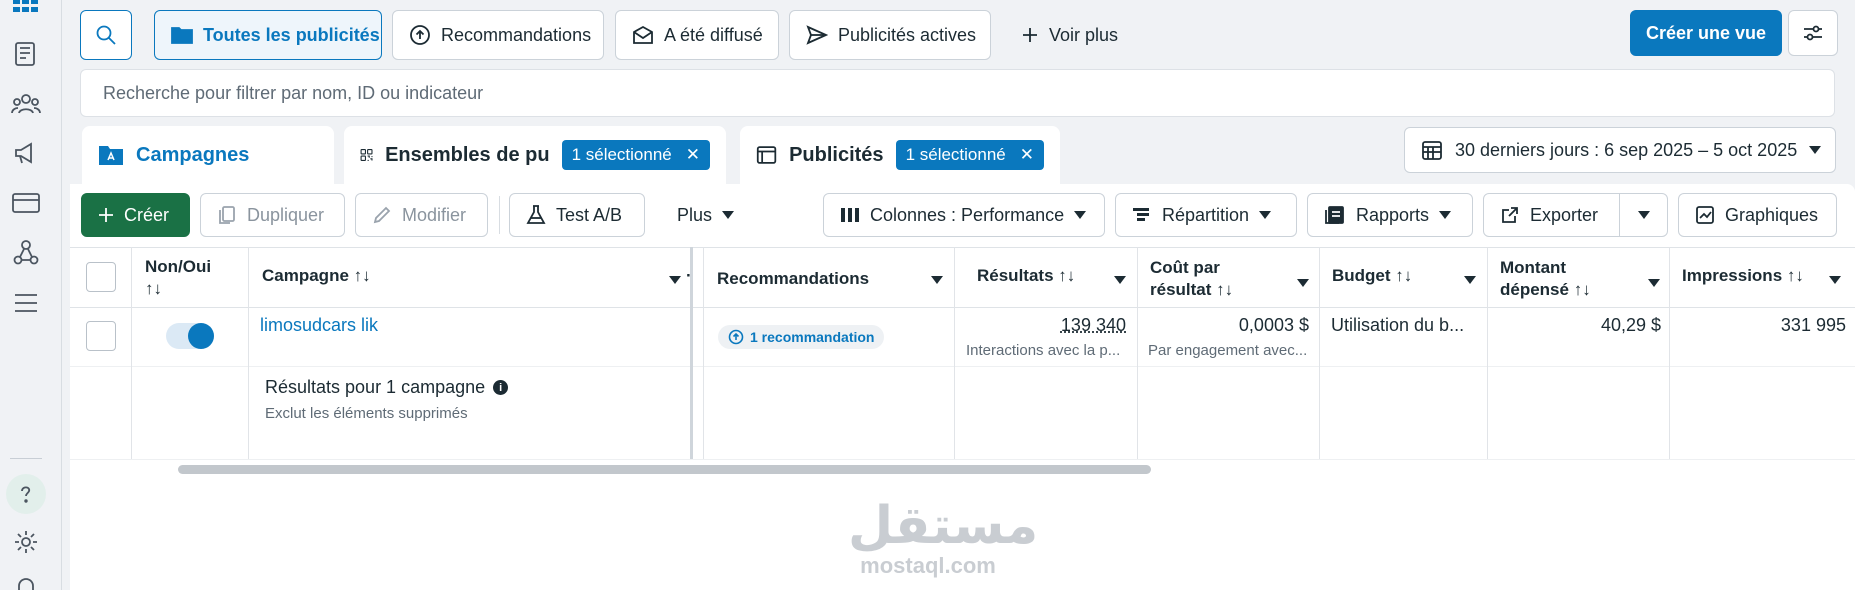 This screenshot has height=590, width=1855. I want to click on select-all-checkbox, so click(101, 277).